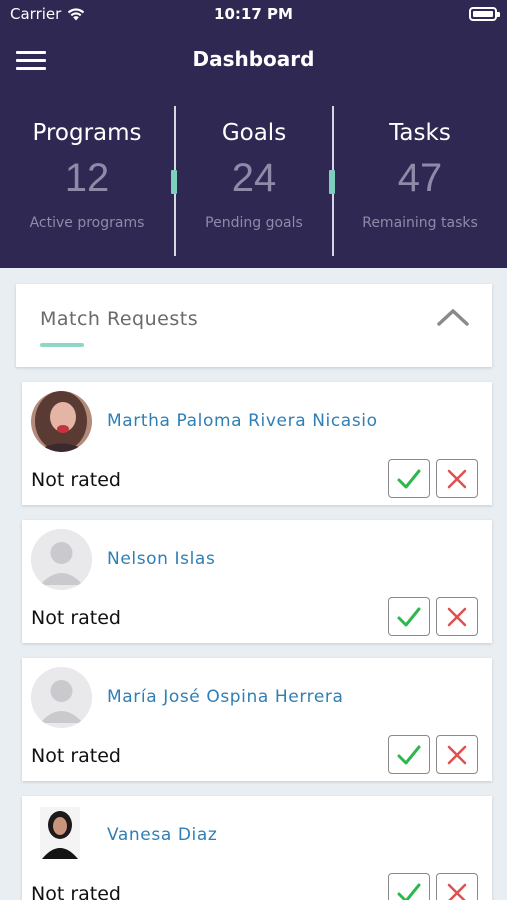 The height and width of the screenshot is (900, 507). I want to click on requester-name-link: Martha Paloma Rivera Nicasio, so click(242, 421).